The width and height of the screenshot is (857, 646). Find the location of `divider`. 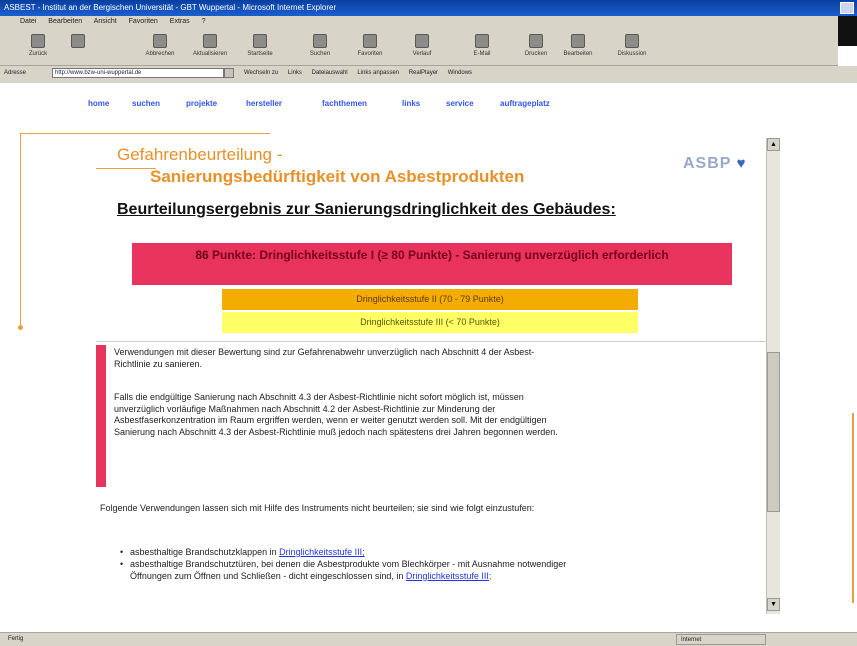

divider is located at coordinates (431, 341).